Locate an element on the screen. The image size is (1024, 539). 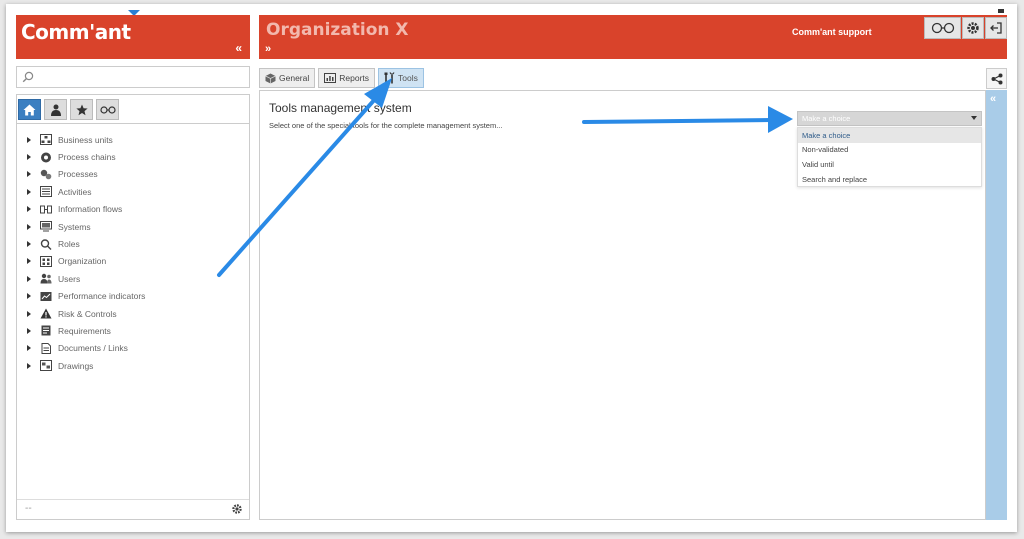
activities-icon is located at coordinates (46, 192).